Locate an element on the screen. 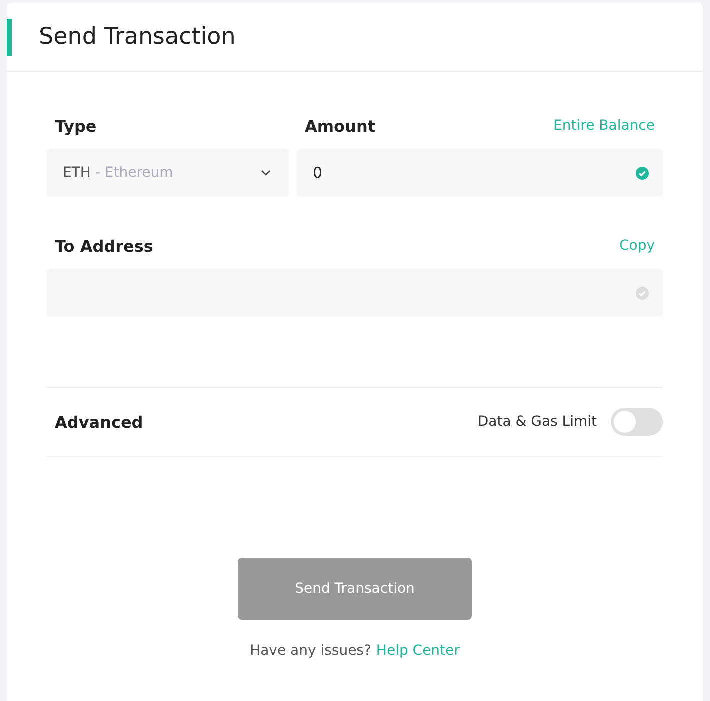 The height and width of the screenshot is (701, 710). help-text: Have any issues? is located at coordinates (311, 651).